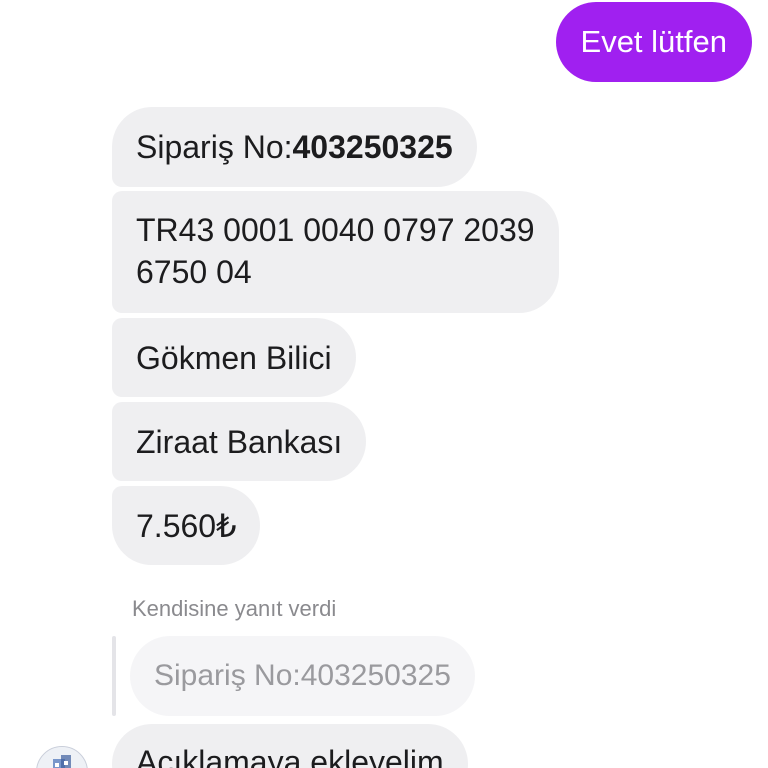  I want to click on account-holder-name: Gökmen Bilici, so click(234, 358).